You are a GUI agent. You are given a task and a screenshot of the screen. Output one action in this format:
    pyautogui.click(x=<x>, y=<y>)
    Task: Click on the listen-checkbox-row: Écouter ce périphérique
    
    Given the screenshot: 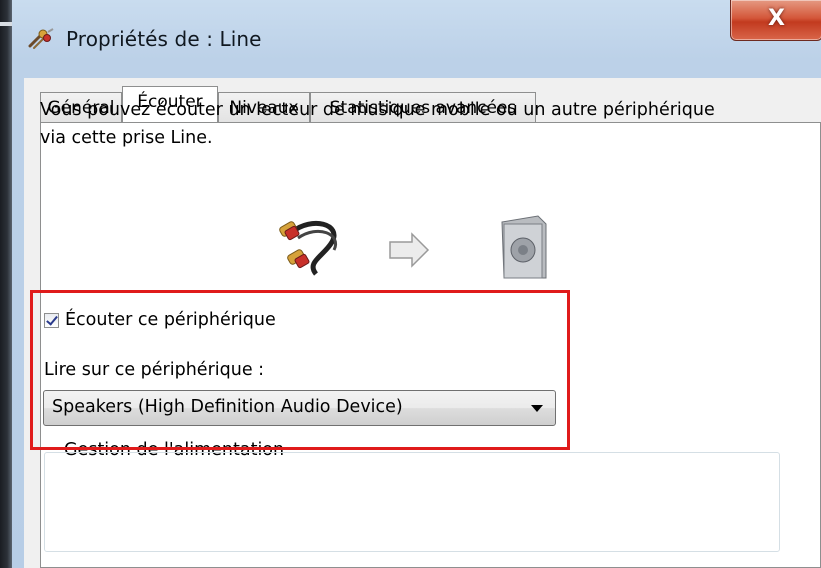 What is the action you would take?
    pyautogui.click(x=160, y=320)
    